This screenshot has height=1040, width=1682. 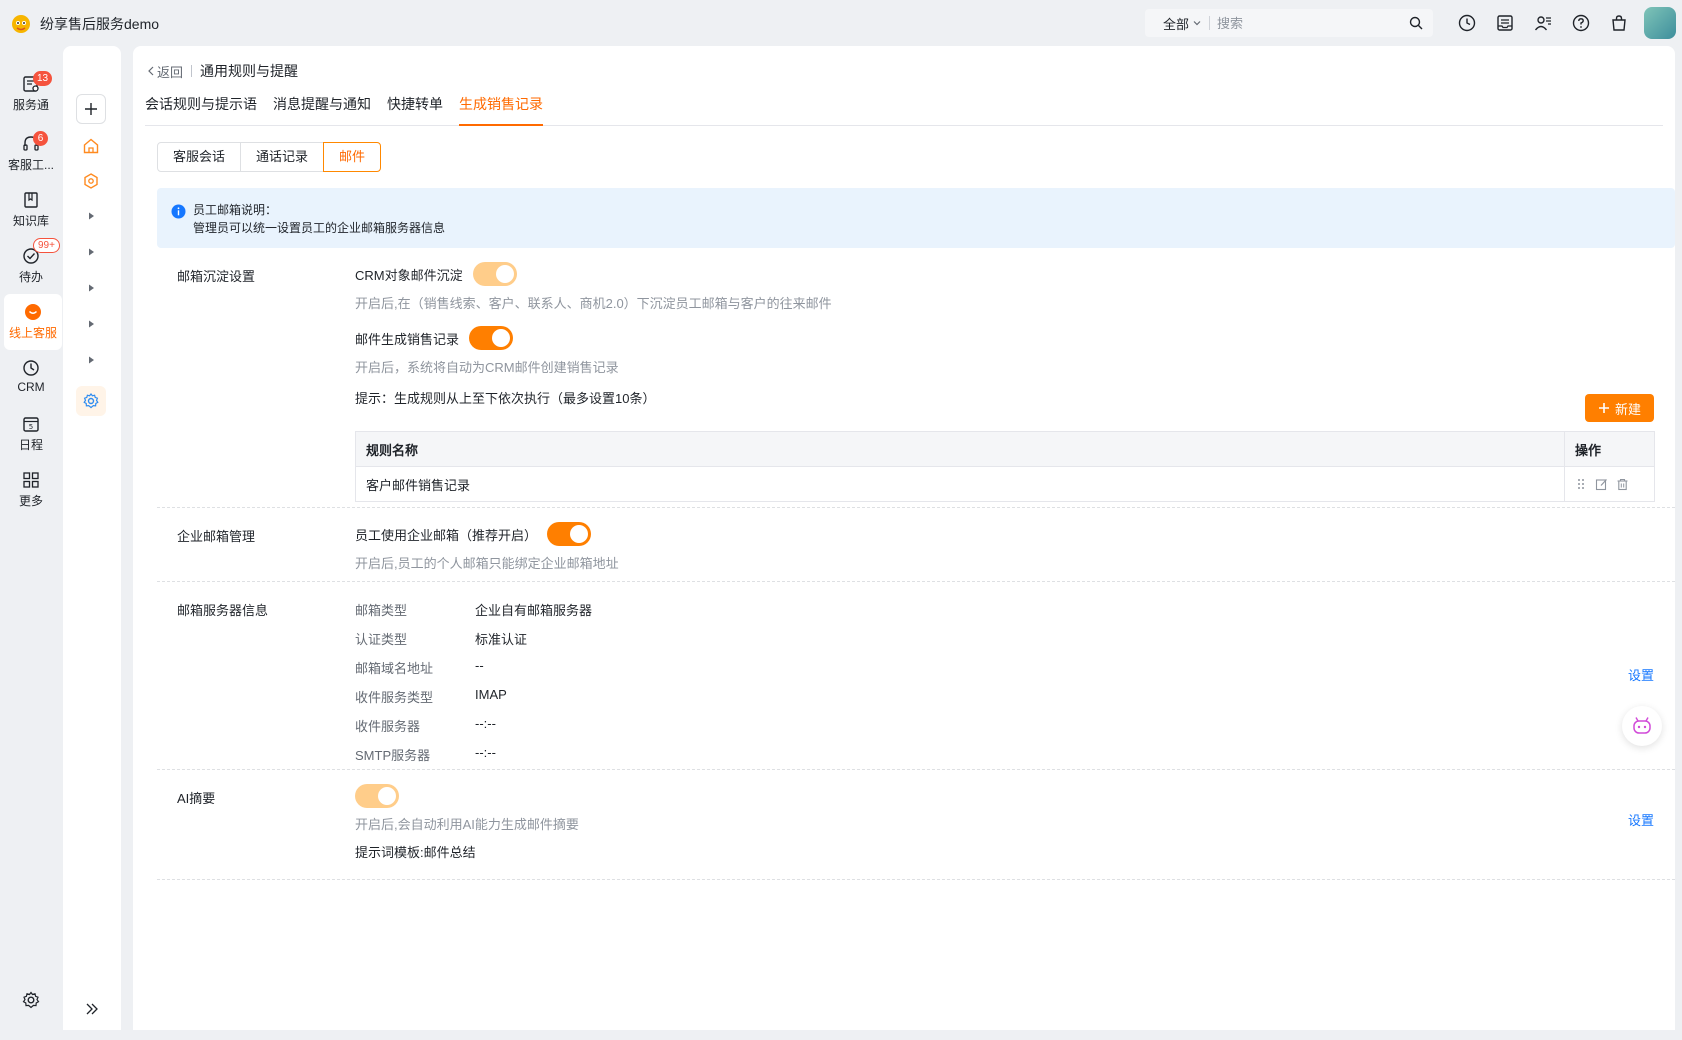 What do you see at coordinates (31, 378) in the screenshot?
I see `nav-item-crm: CRM` at bounding box center [31, 378].